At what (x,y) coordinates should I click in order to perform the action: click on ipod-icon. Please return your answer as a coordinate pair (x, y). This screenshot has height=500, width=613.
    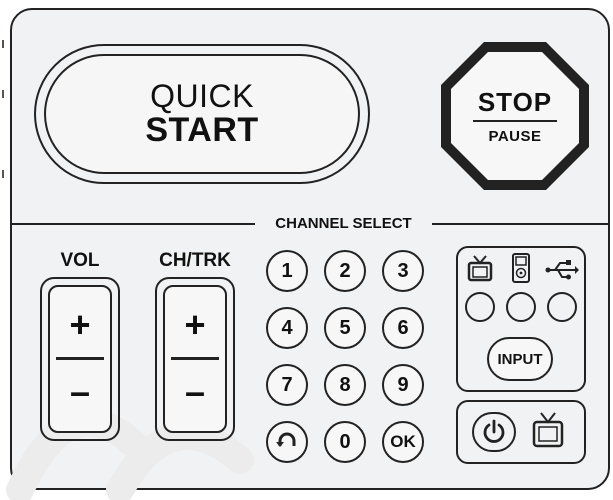
    Looking at the image, I should click on (521, 268).